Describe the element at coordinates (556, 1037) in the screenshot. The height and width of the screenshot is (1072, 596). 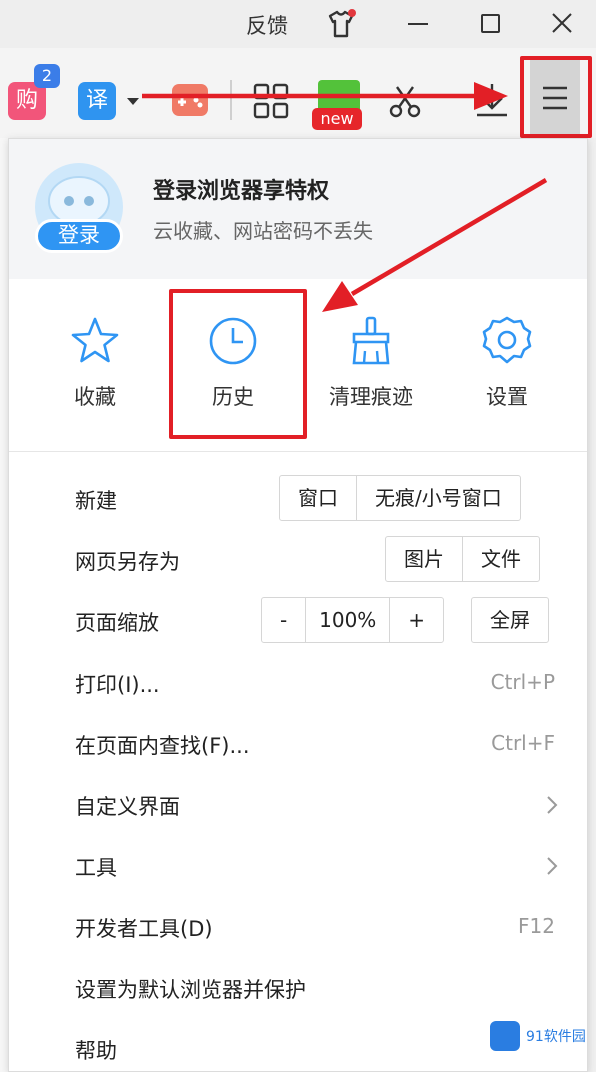
I see `watermark-text: 91软件园` at that location.